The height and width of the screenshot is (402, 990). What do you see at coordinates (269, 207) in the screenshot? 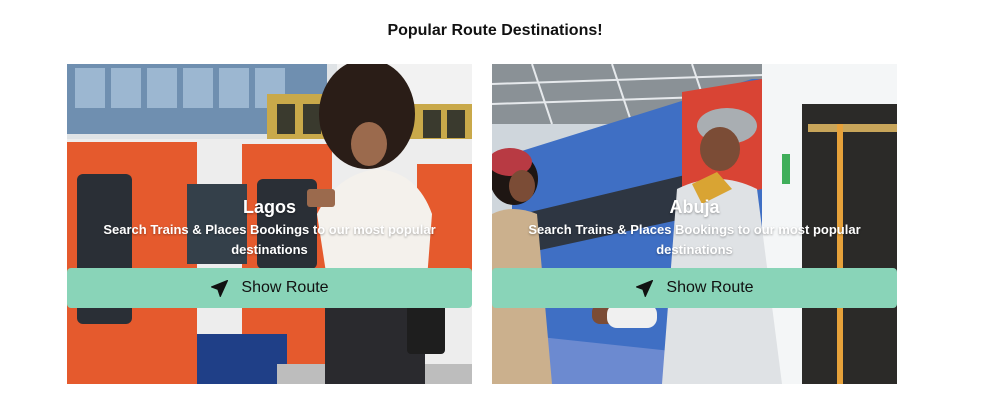
I see `card-city-title: Lagos` at bounding box center [269, 207].